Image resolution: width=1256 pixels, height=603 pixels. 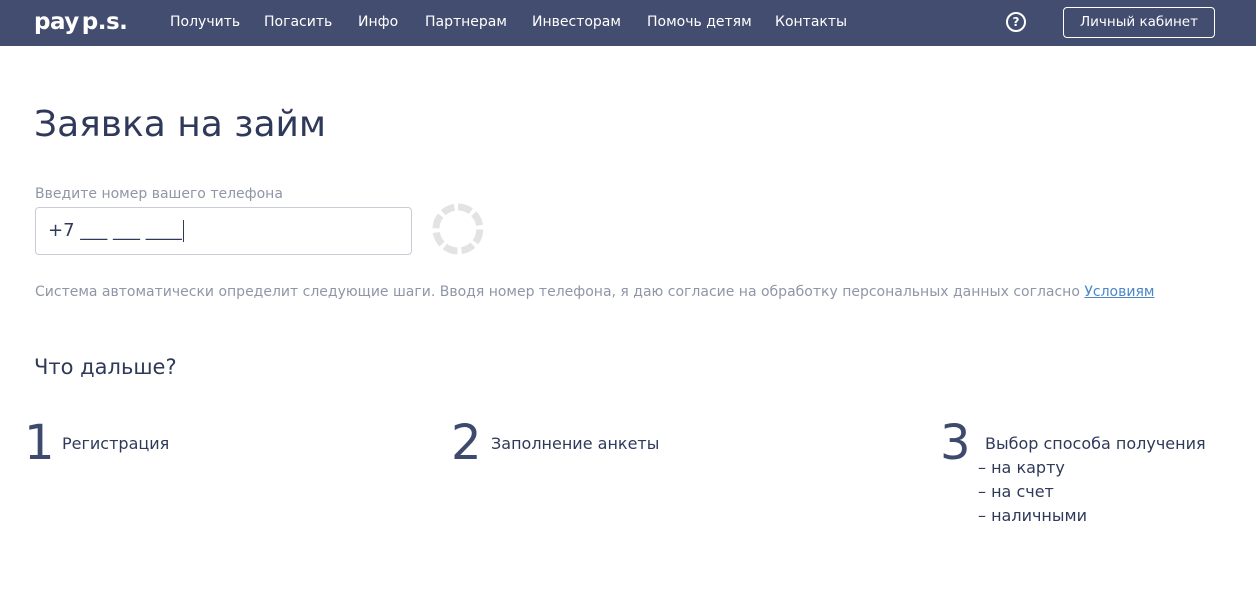 What do you see at coordinates (1021, 467) in the screenshot?
I see `receive-option-card: – на карту` at bounding box center [1021, 467].